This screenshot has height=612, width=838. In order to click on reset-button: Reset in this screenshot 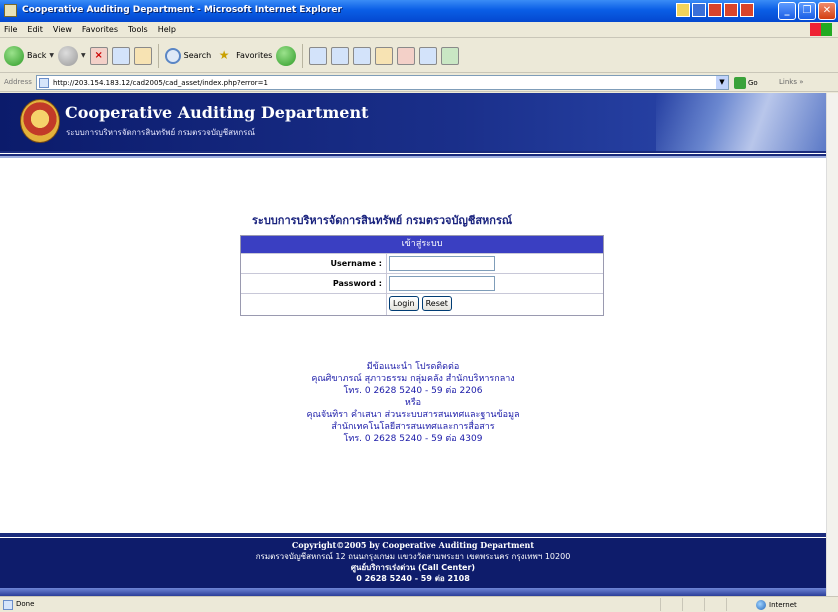, I will do `click(436, 303)`.